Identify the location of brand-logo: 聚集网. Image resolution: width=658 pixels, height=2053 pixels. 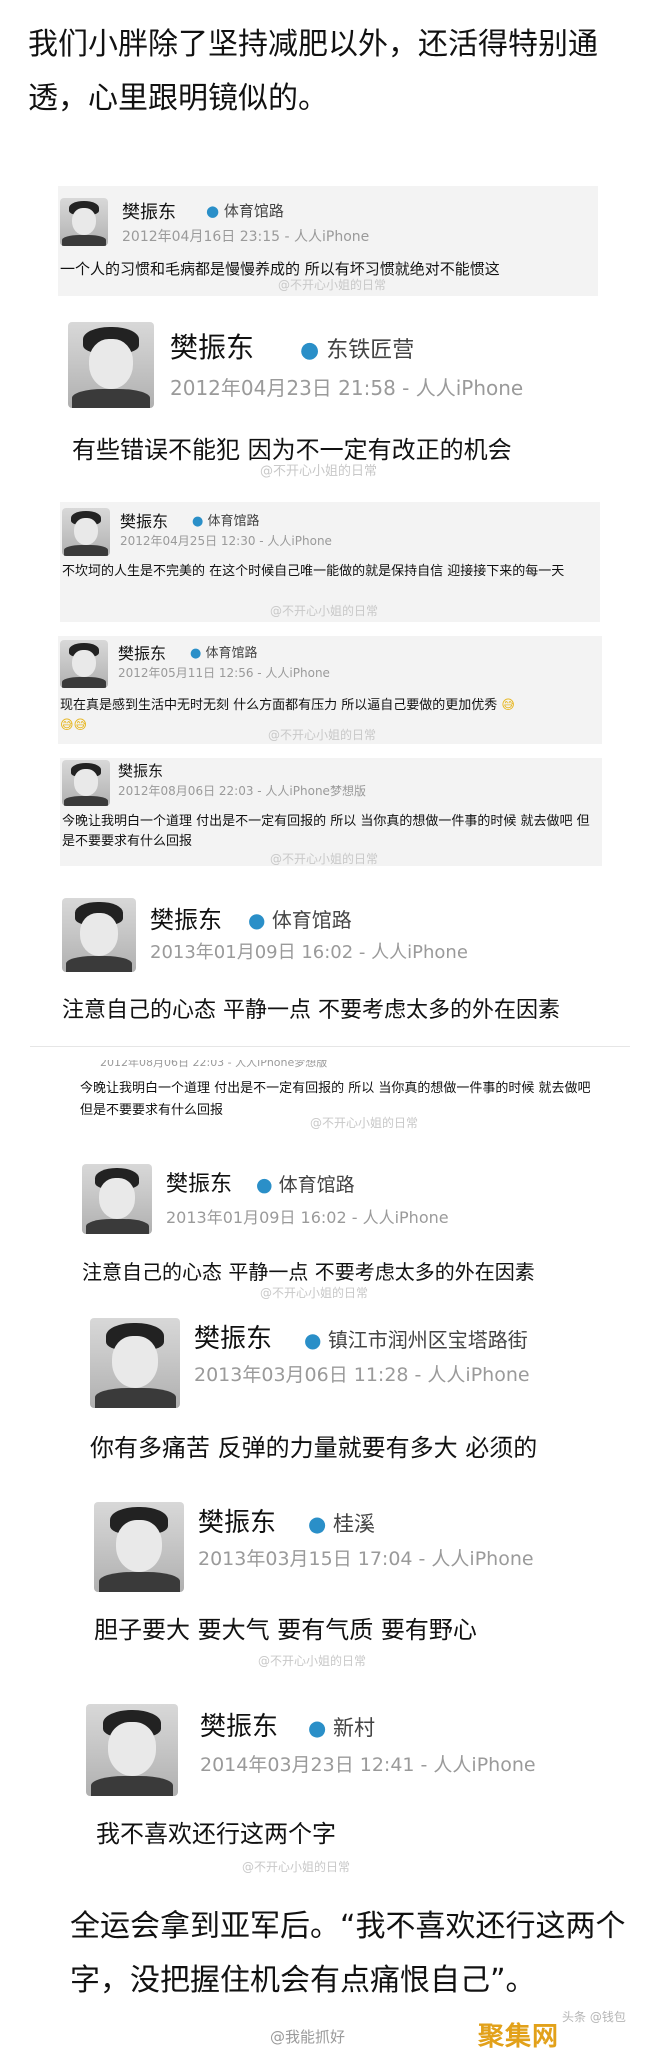
(519, 2037).